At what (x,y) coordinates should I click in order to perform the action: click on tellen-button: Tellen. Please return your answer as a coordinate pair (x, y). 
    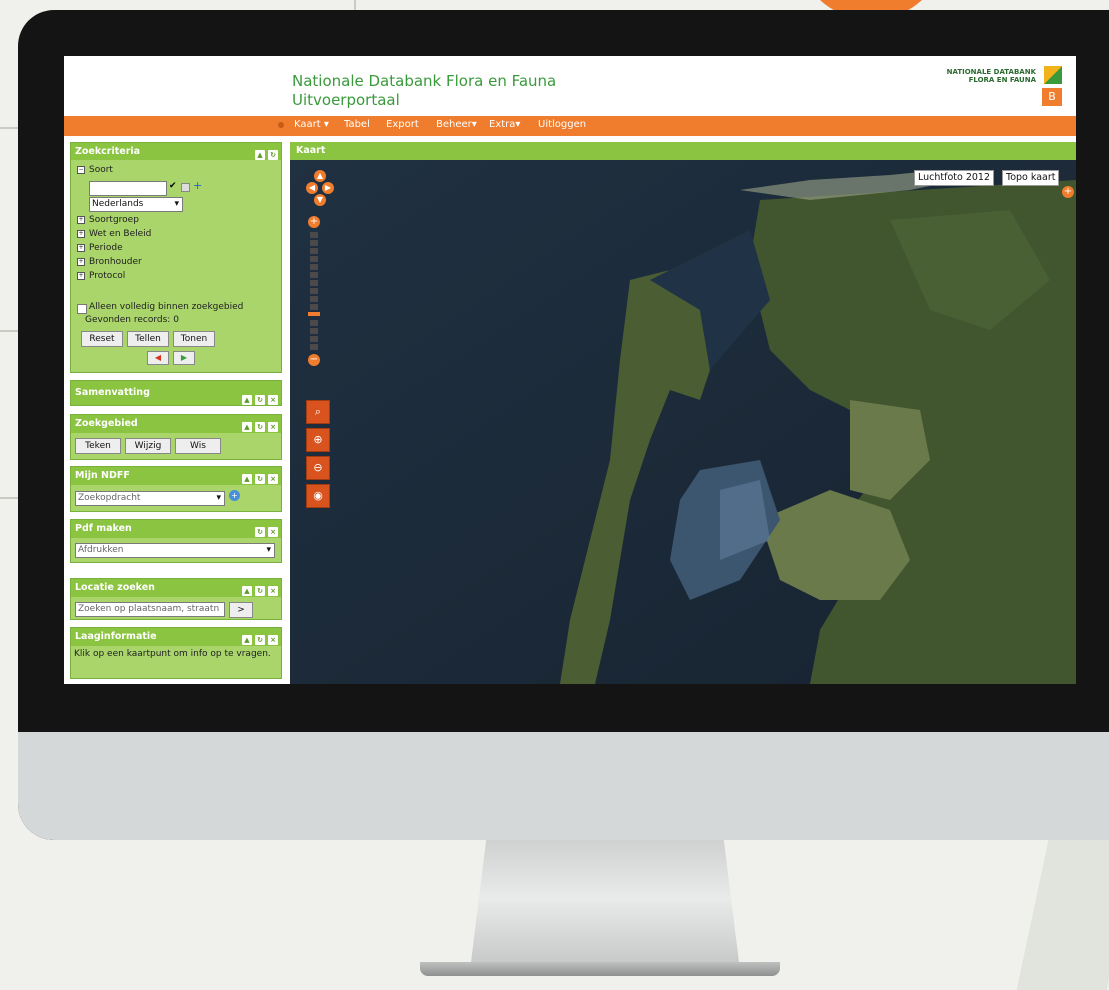
    Looking at the image, I should click on (148, 339).